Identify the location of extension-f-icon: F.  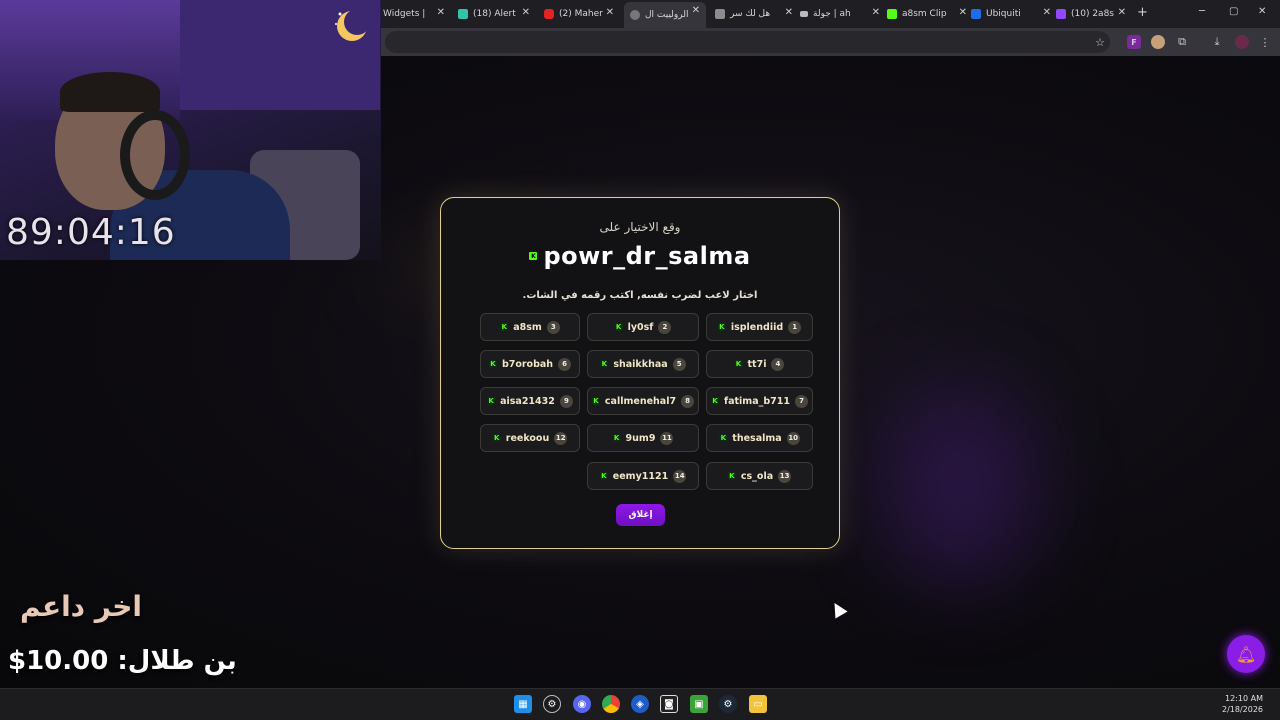
(1134, 42).